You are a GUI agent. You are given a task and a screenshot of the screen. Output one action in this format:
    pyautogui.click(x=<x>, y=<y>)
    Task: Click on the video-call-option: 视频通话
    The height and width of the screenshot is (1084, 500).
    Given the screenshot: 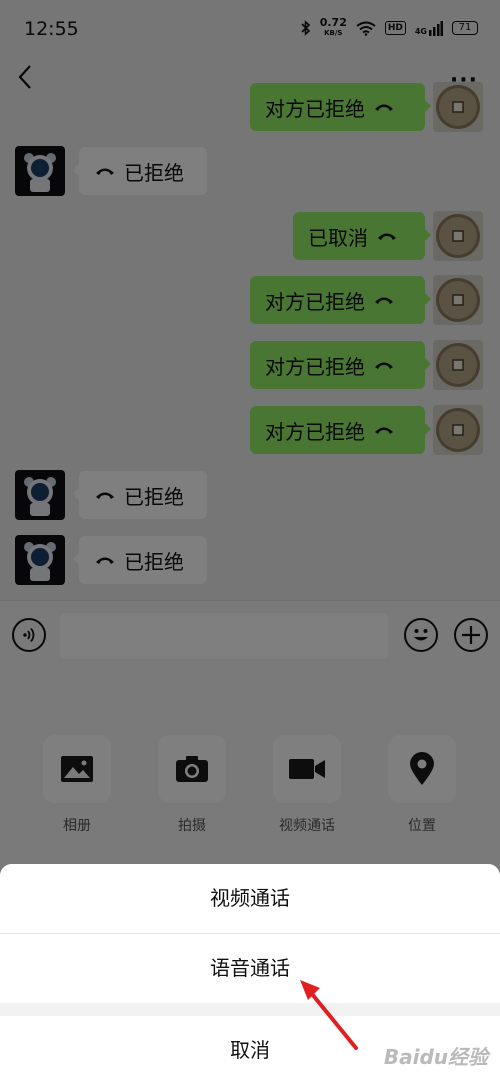 What is the action you would take?
    pyautogui.click(x=250, y=899)
    